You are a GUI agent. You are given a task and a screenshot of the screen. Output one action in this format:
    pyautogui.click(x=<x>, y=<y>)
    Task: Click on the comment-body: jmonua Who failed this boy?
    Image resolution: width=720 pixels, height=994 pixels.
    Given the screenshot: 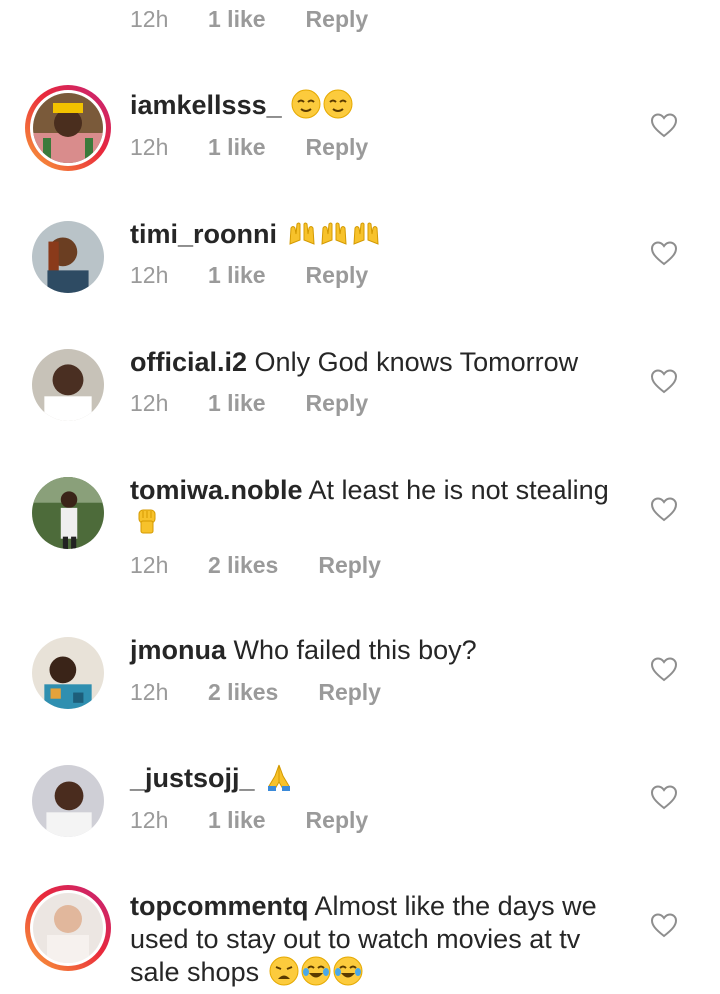 What is the action you would take?
    pyautogui.click(x=380, y=650)
    